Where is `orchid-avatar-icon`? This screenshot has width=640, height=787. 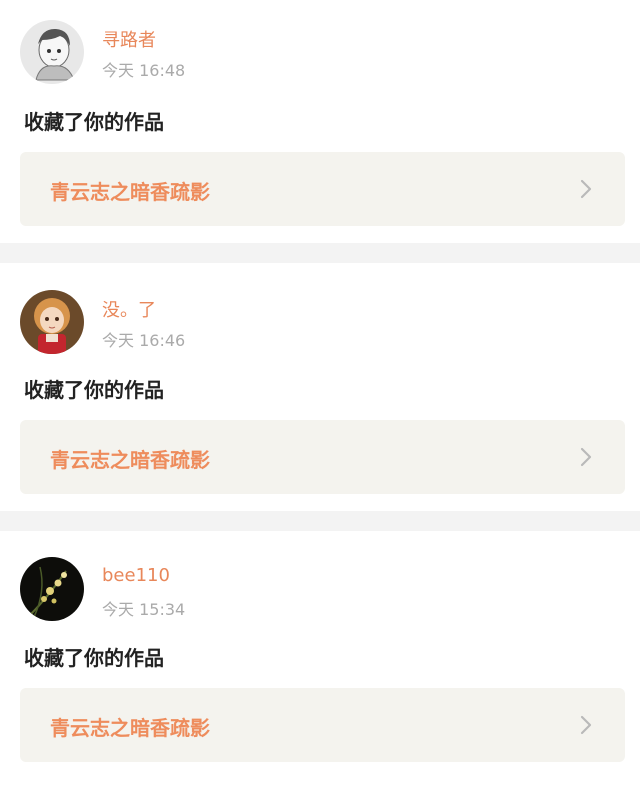
orchid-avatar-icon is located at coordinates (52, 589).